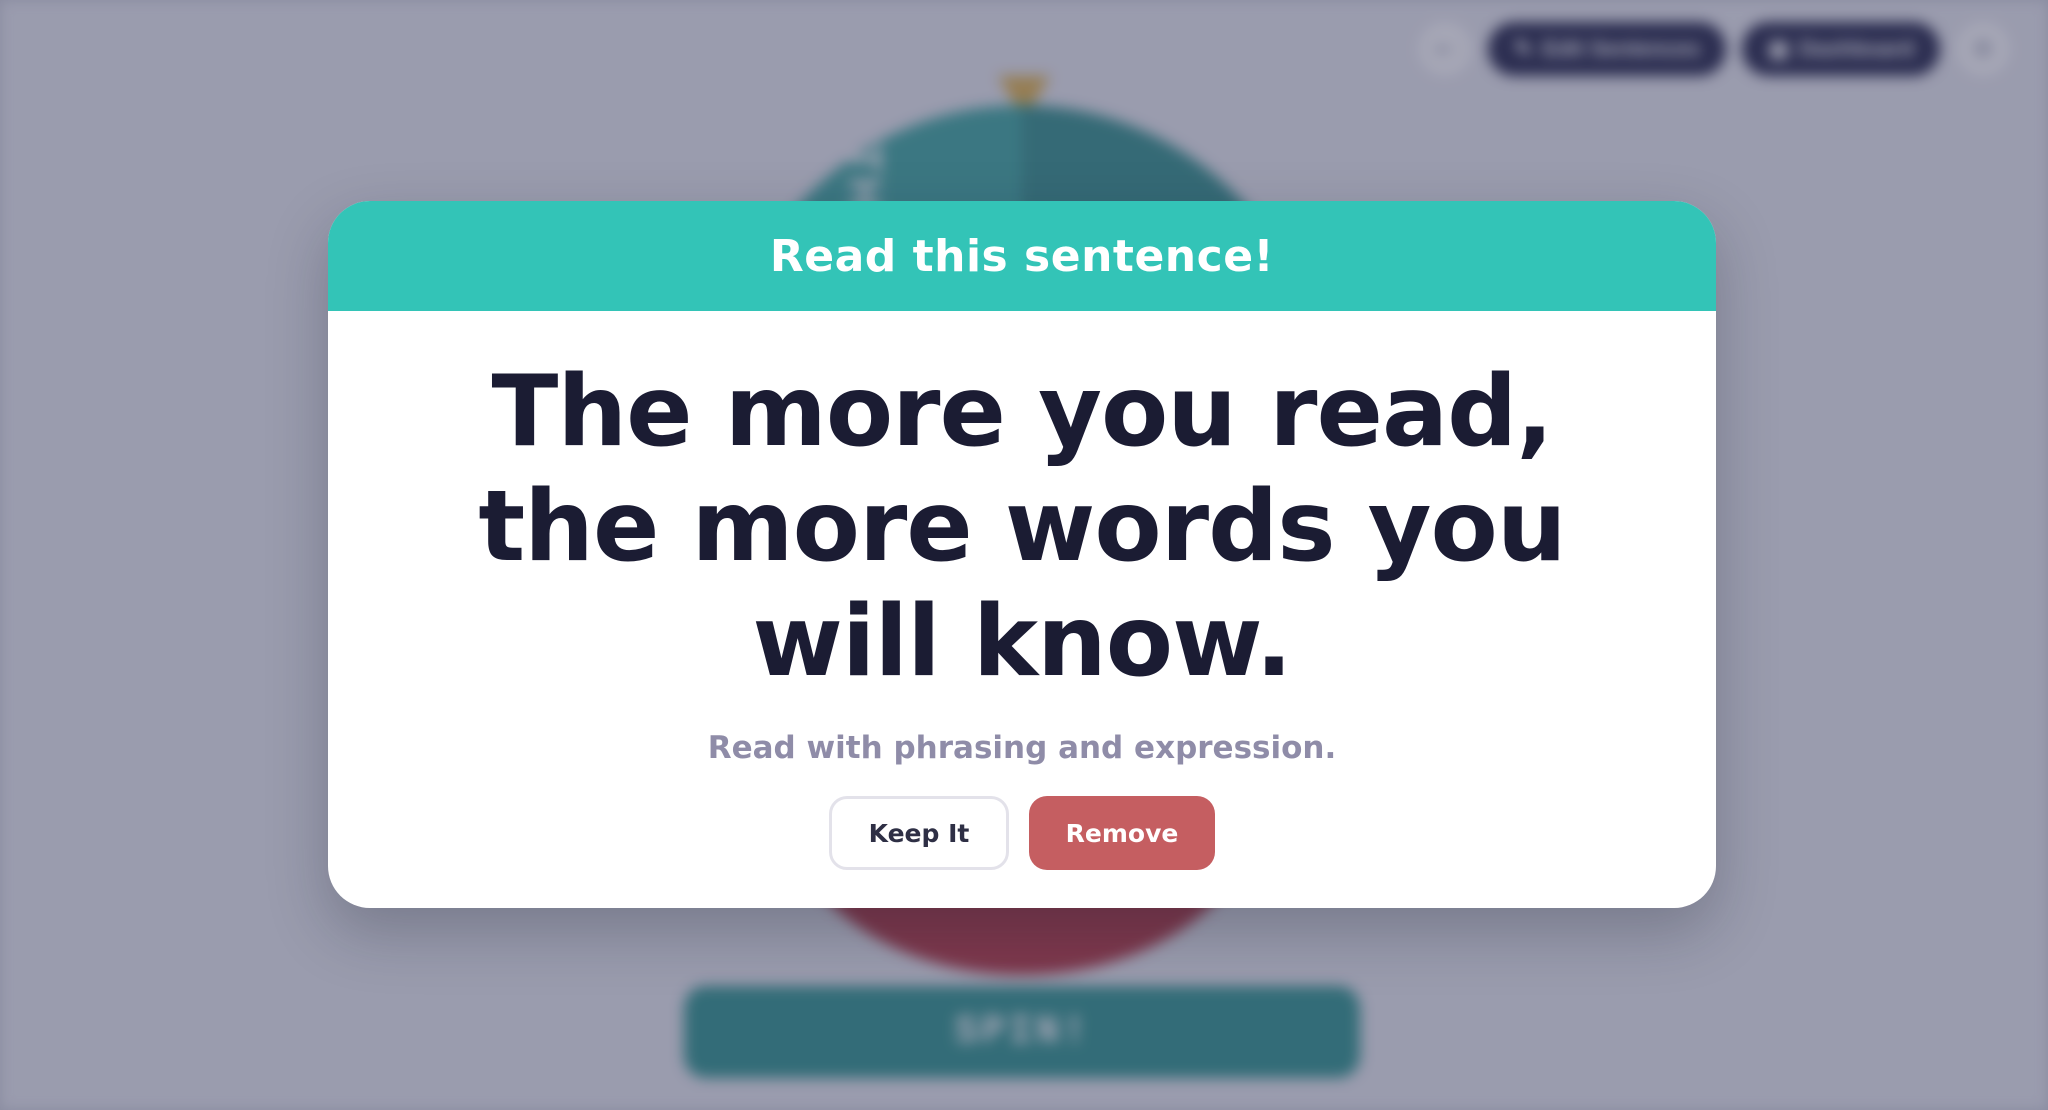 This screenshot has width=2048, height=1110. What do you see at coordinates (1022, 748) in the screenshot?
I see `reading-hint: Read with phrasing and expression.` at bounding box center [1022, 748].